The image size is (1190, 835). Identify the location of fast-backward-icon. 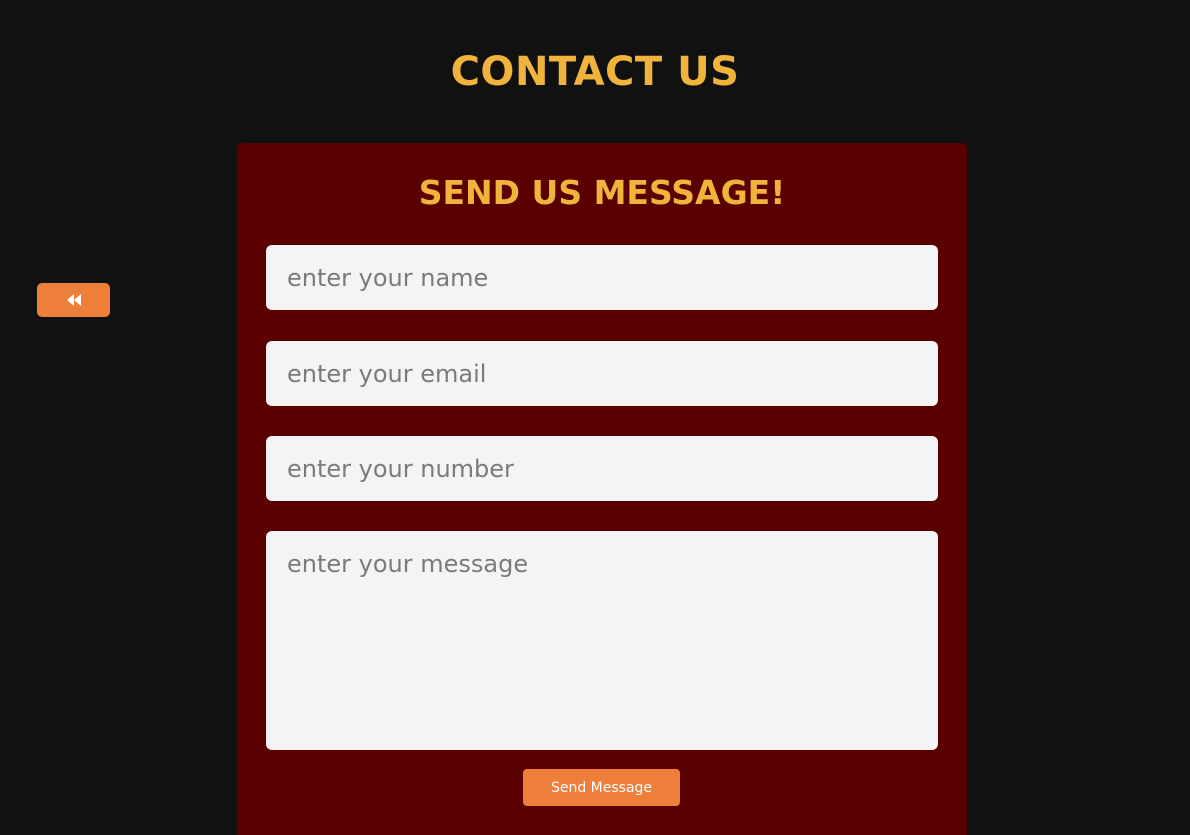
(73, 300).